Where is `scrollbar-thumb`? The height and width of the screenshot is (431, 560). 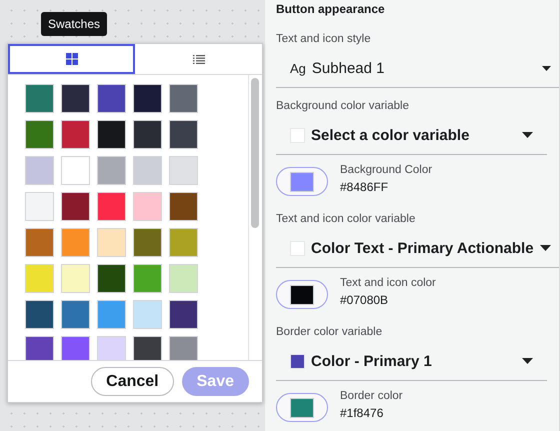 scrollbar-thumb is located at coordinates (255, 153).